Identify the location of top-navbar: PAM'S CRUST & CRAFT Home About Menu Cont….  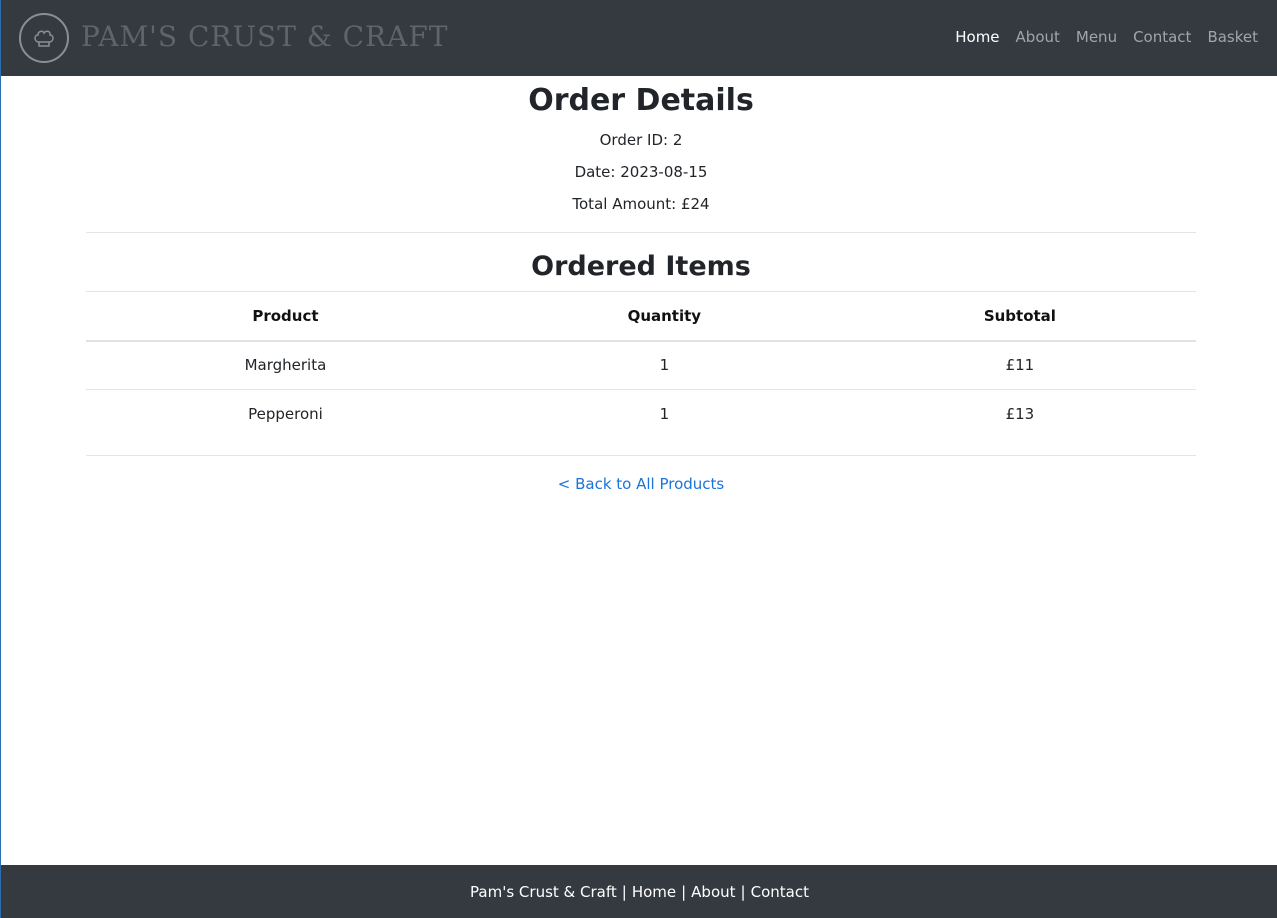
(639, 38).